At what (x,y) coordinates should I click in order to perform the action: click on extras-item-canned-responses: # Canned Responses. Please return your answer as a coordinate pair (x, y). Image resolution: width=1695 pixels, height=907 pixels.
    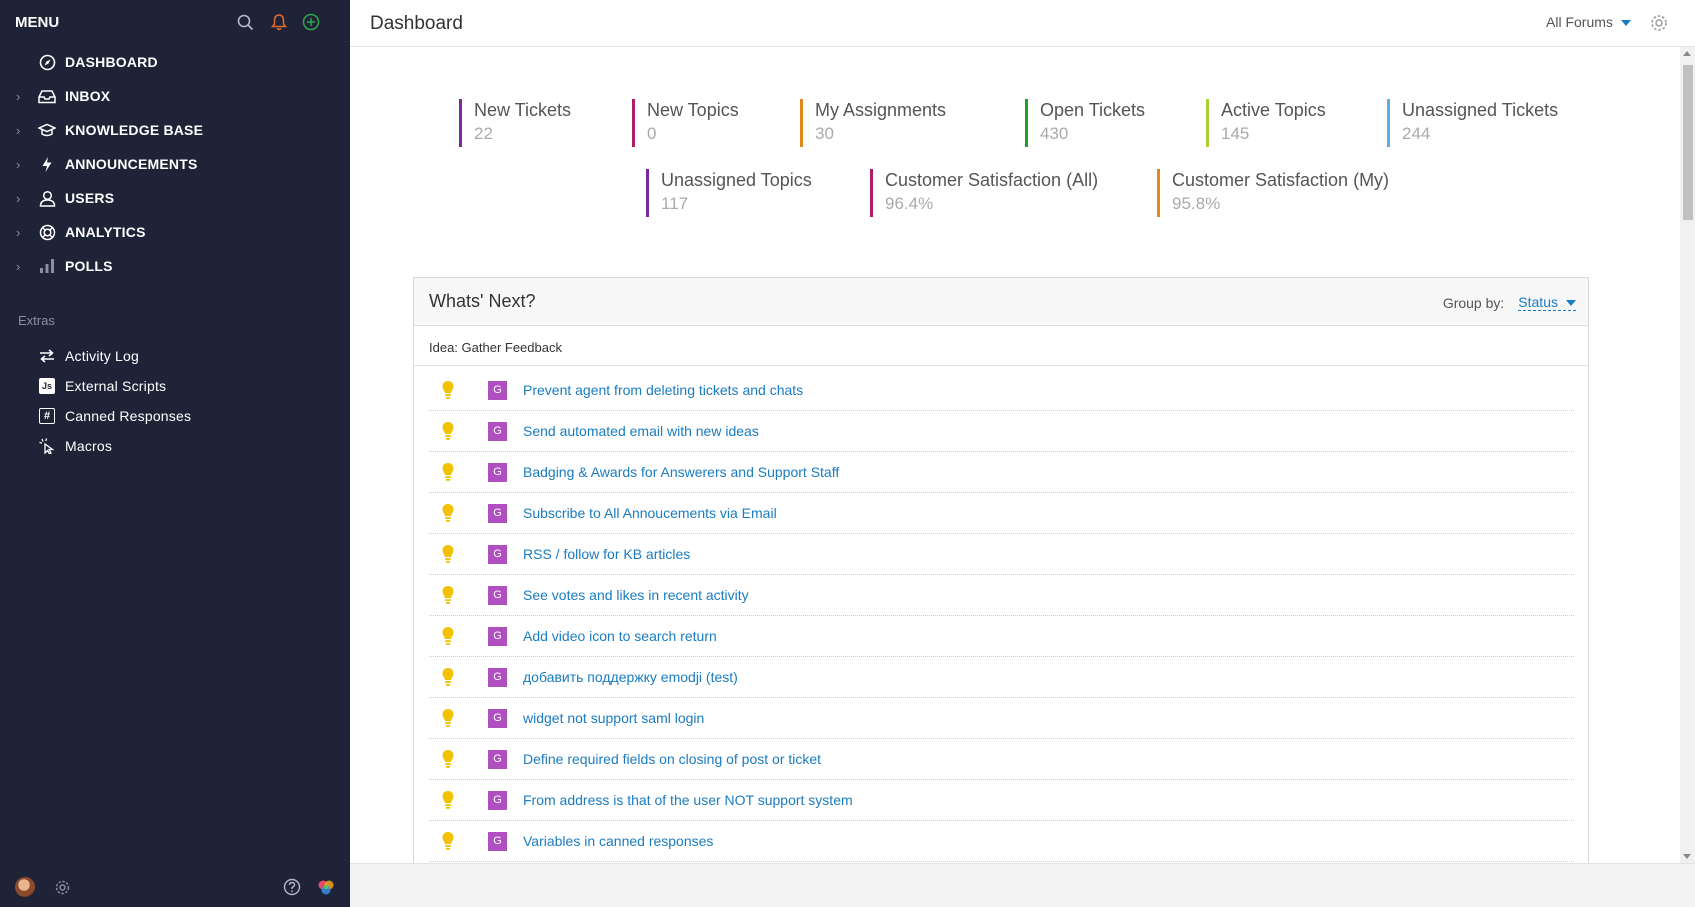
    Looking at the image, I should click on (175, 416).